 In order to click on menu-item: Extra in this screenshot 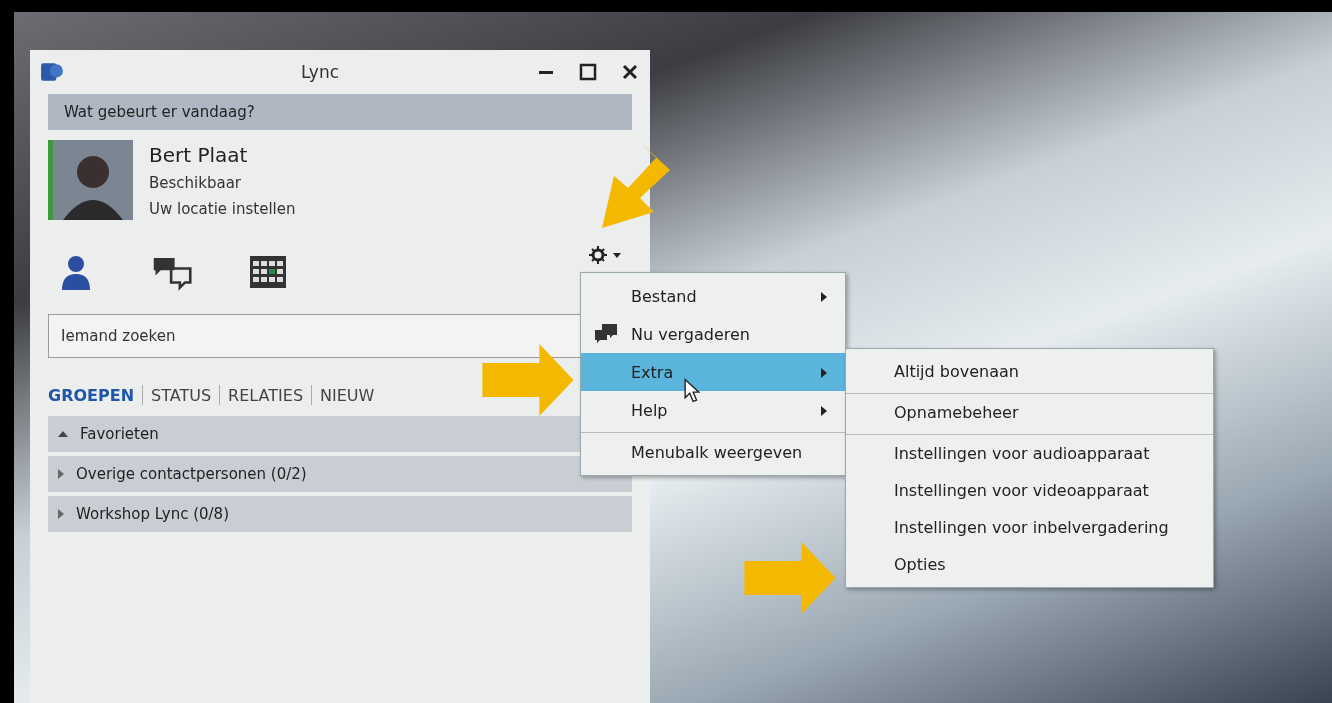, I will do `click(713, 372)`.